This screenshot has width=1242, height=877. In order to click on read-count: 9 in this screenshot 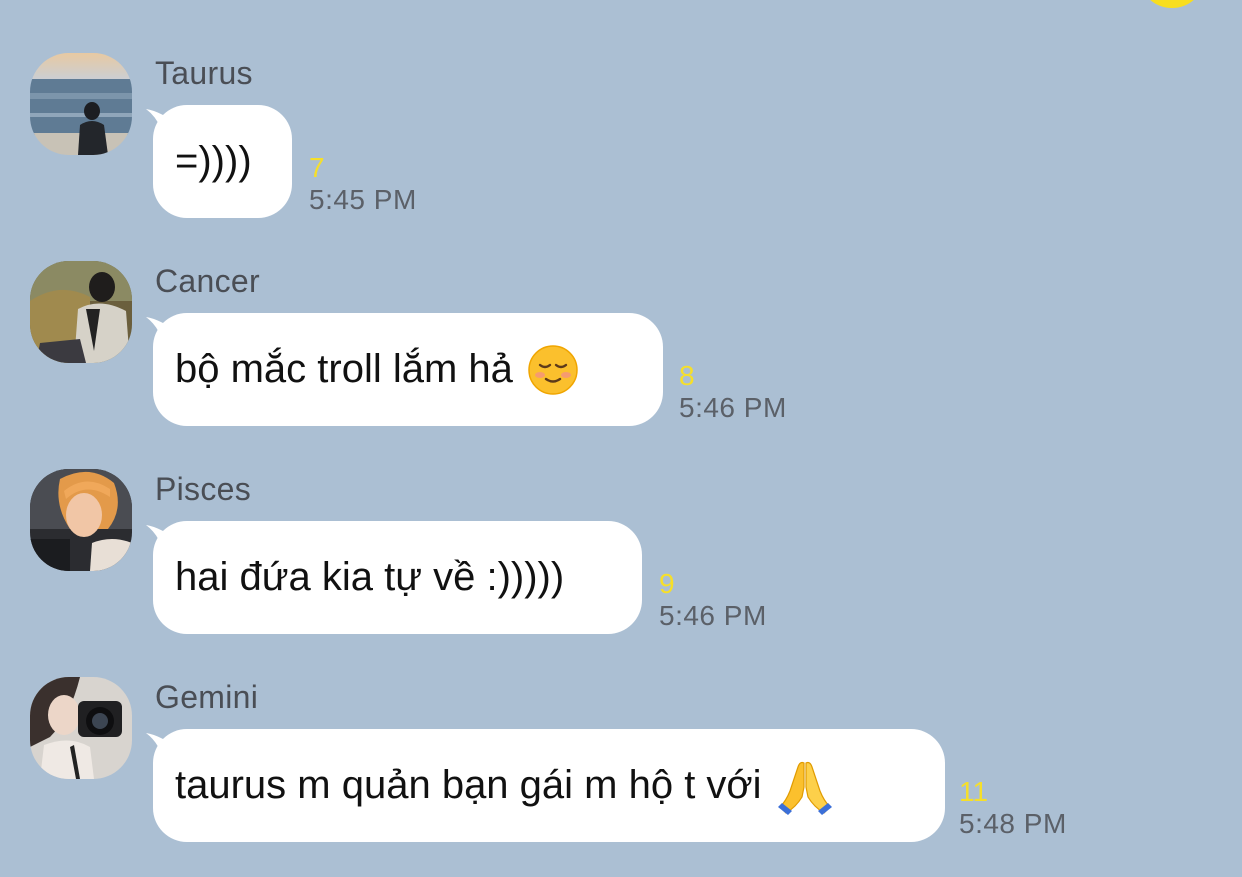, I will do `click(667, 583)`.